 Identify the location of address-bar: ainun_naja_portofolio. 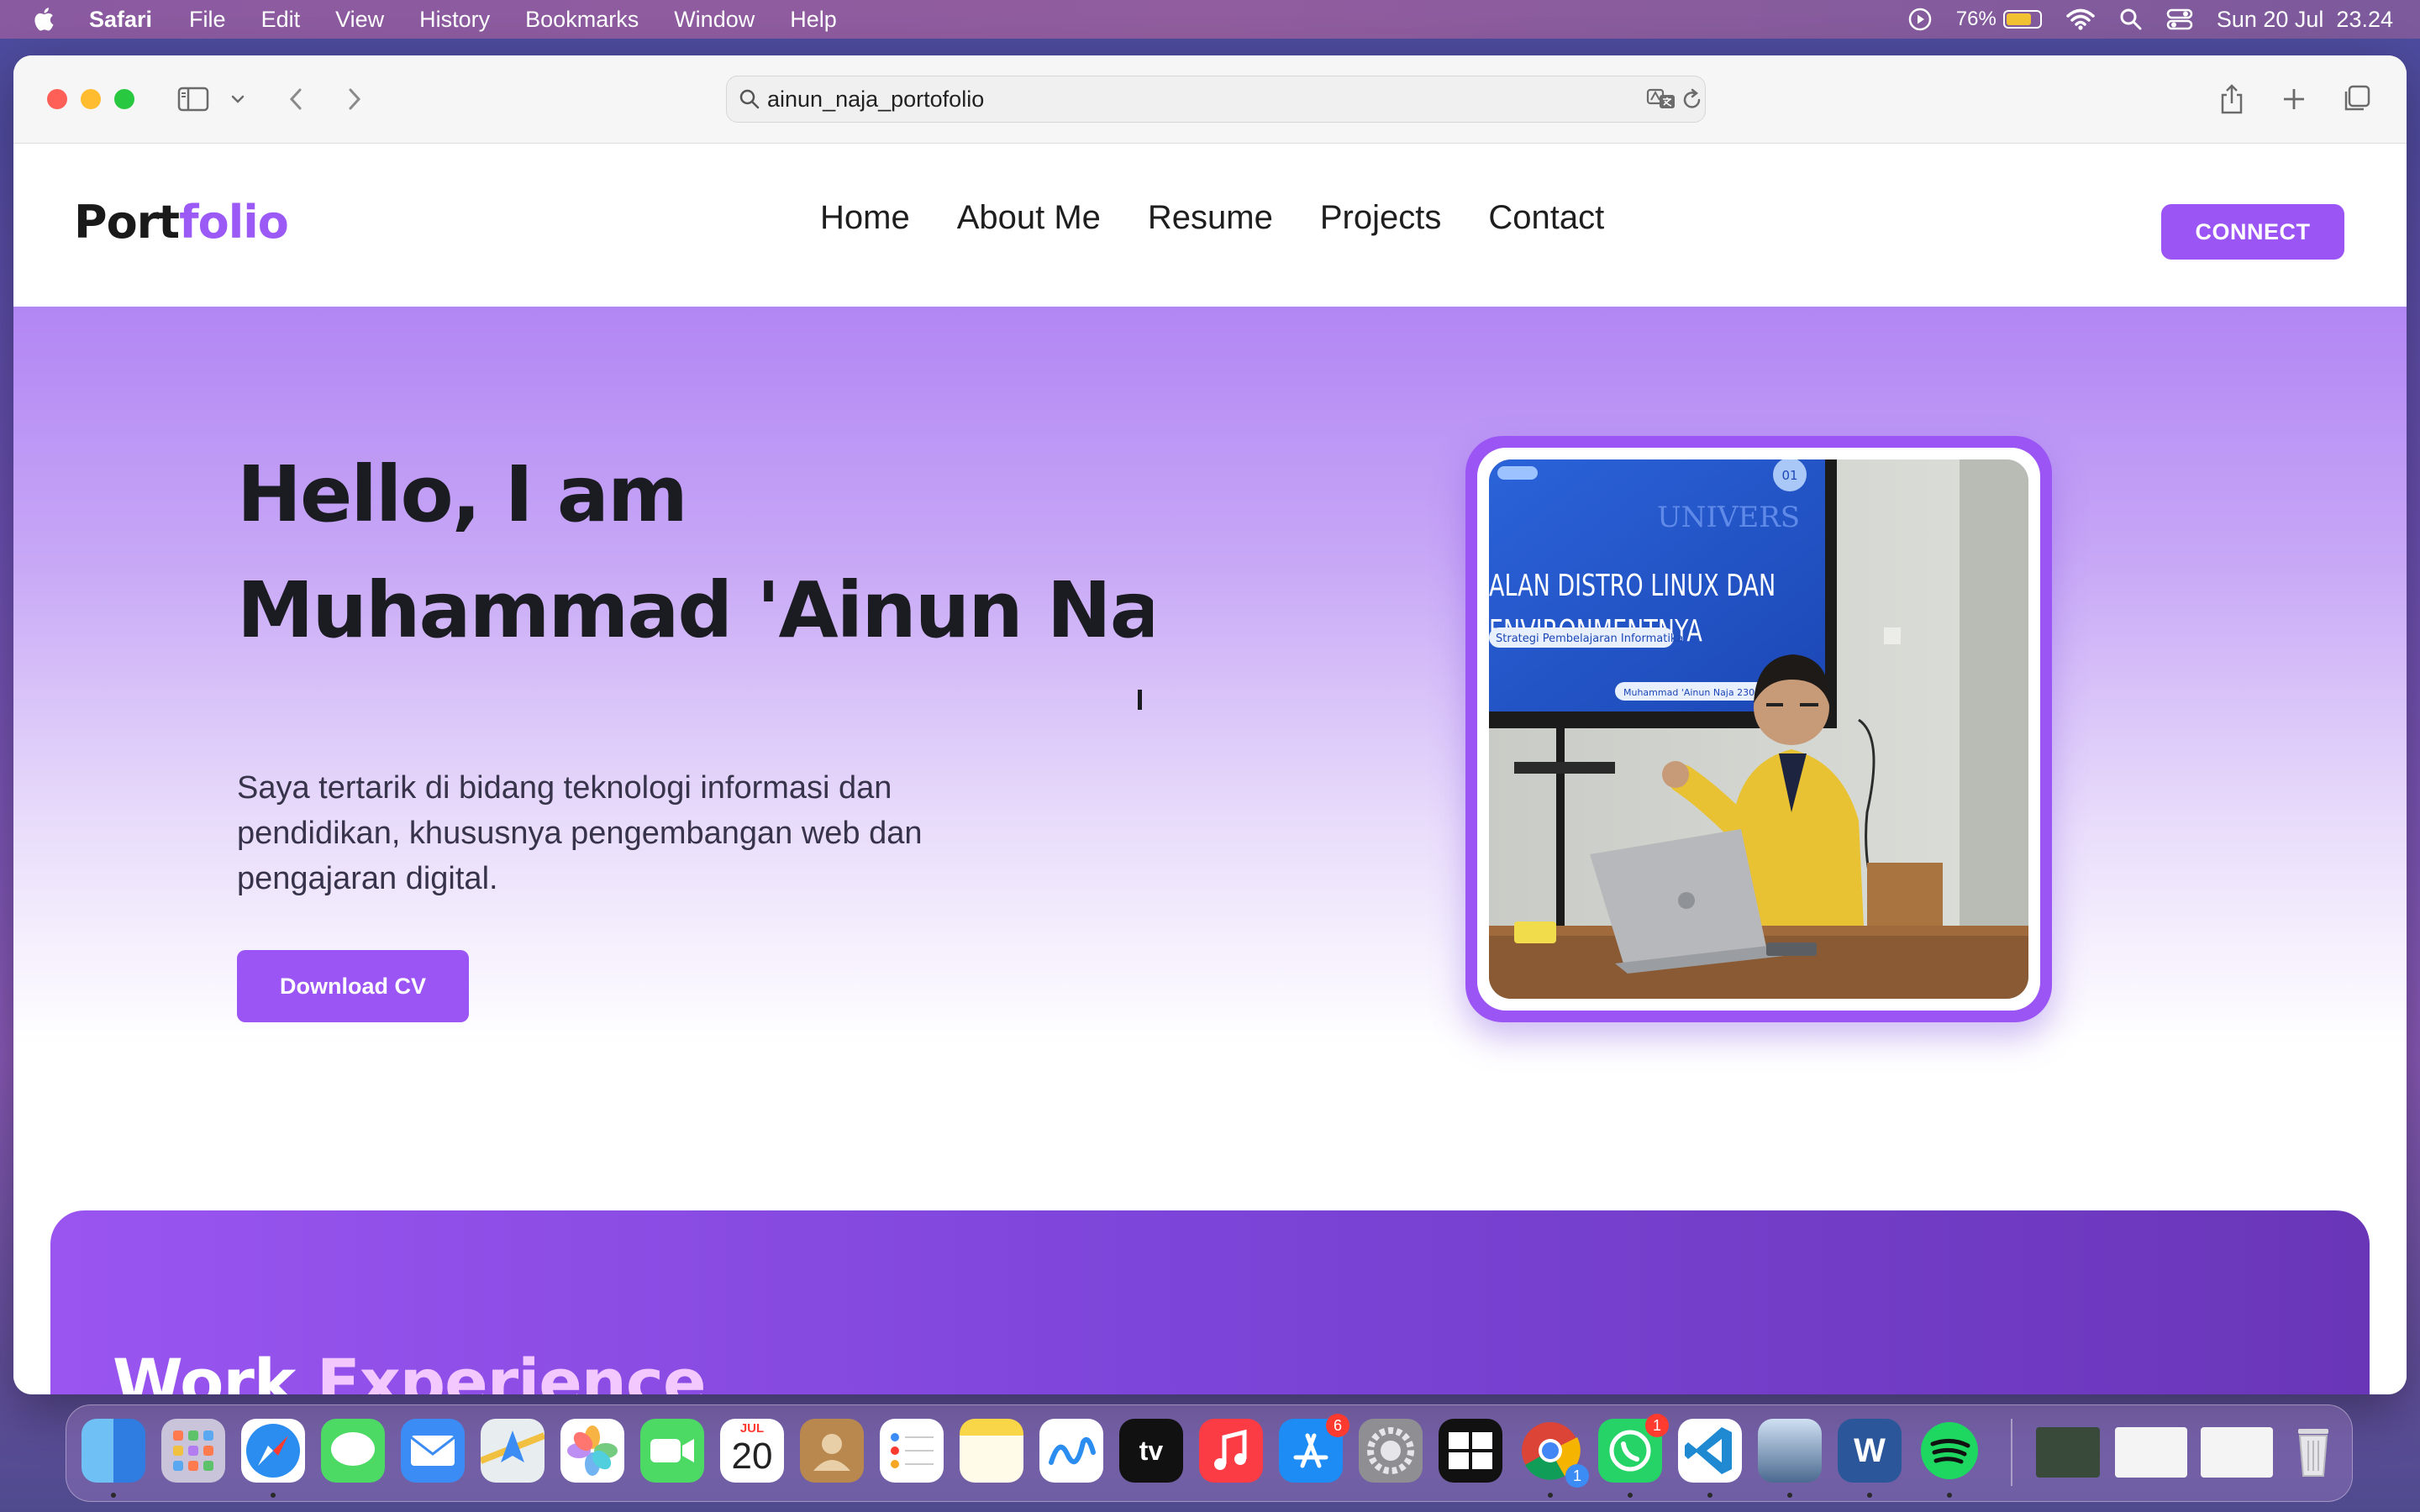
(1216, 99).